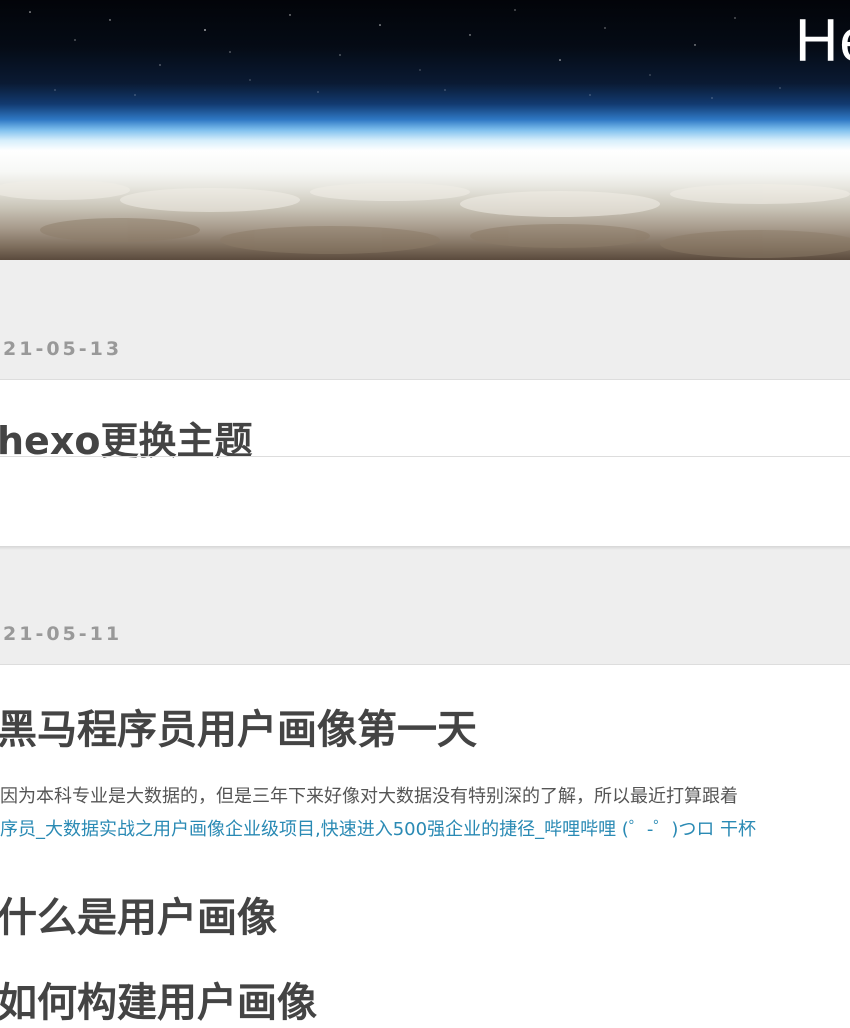 The height and width of the screenshot is (1028, 850). What do you see at coordinates (822, 41) in the screenshot?
I see `site-title: He` at bounding box center [822, 41].